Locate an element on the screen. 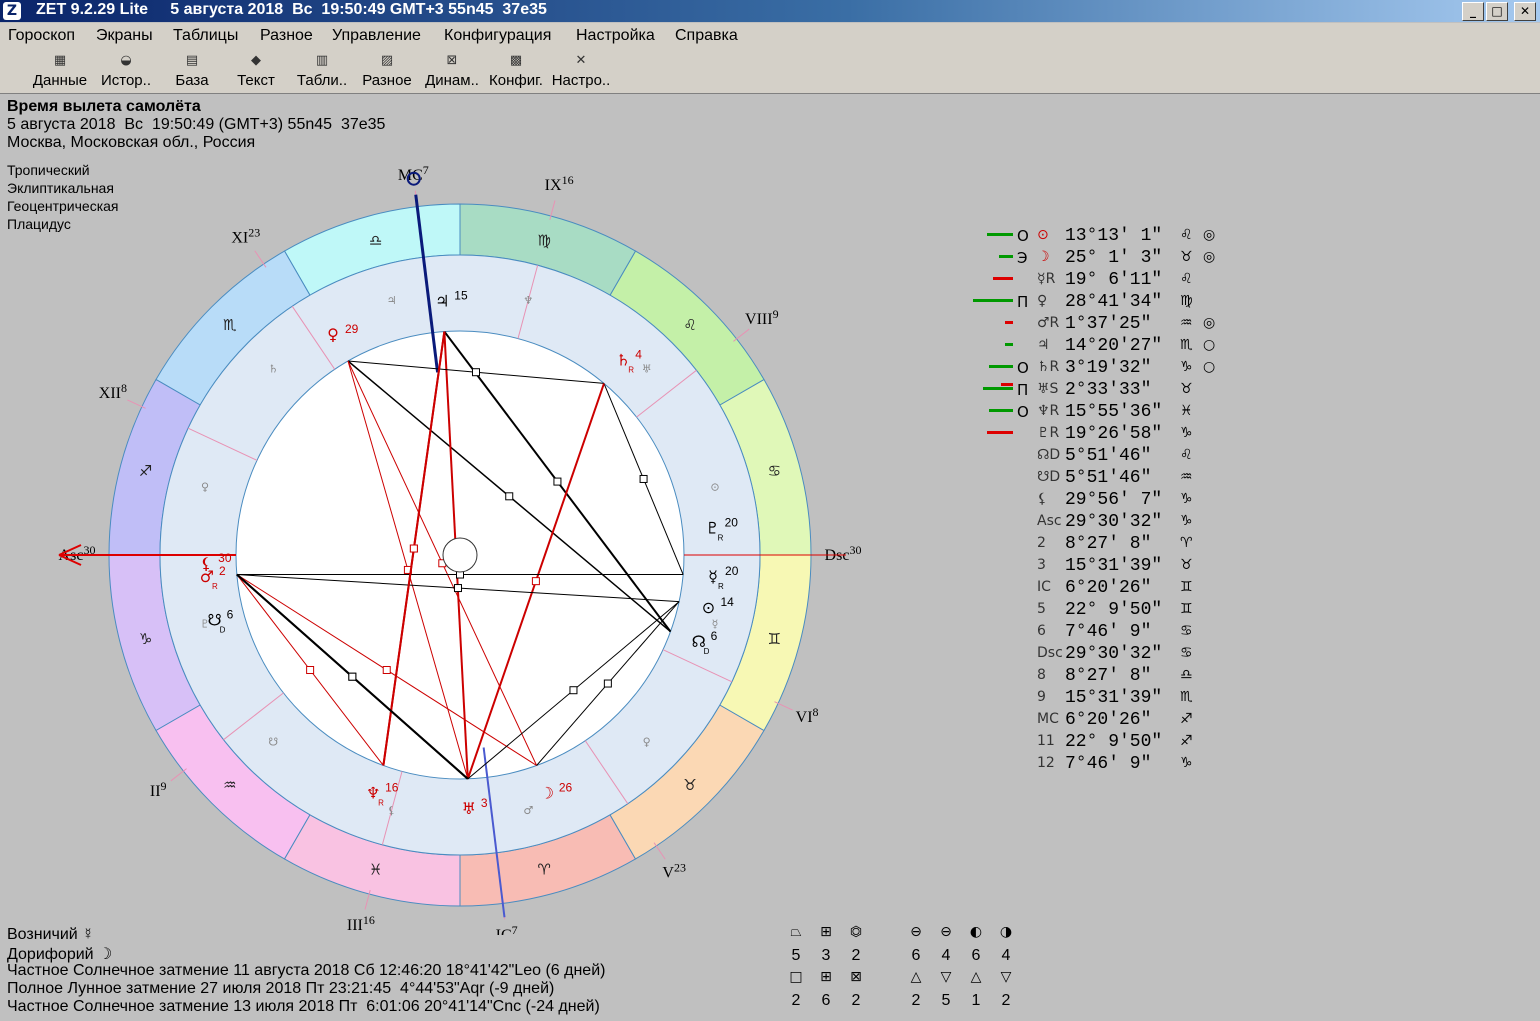  planet-glyph: ☿ is located at coordinates (713, 576).